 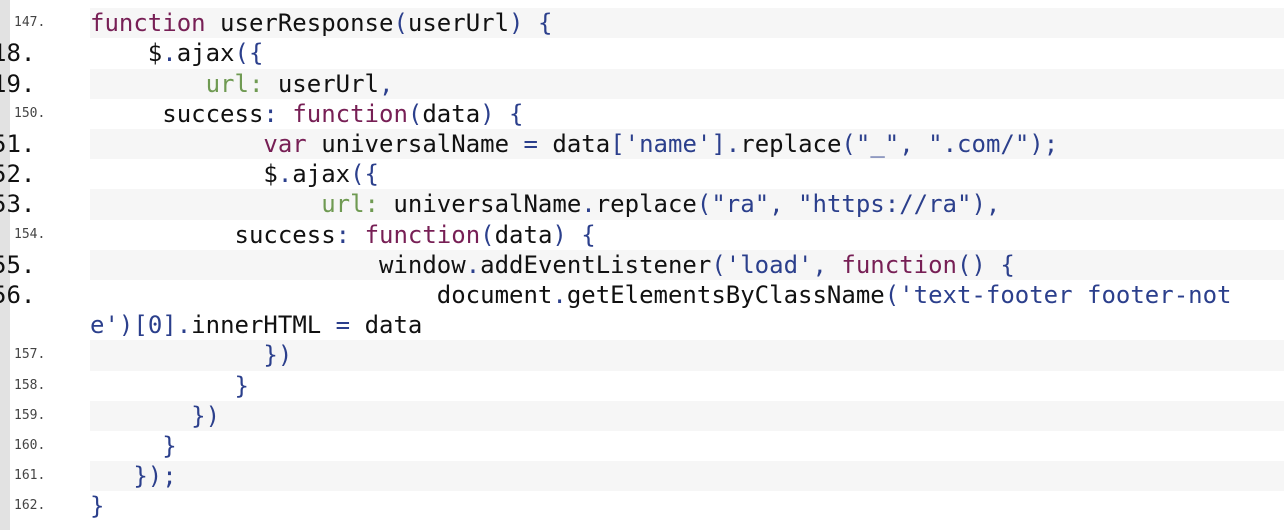 I want to click on code-token: }), so click(x=206, y=415).